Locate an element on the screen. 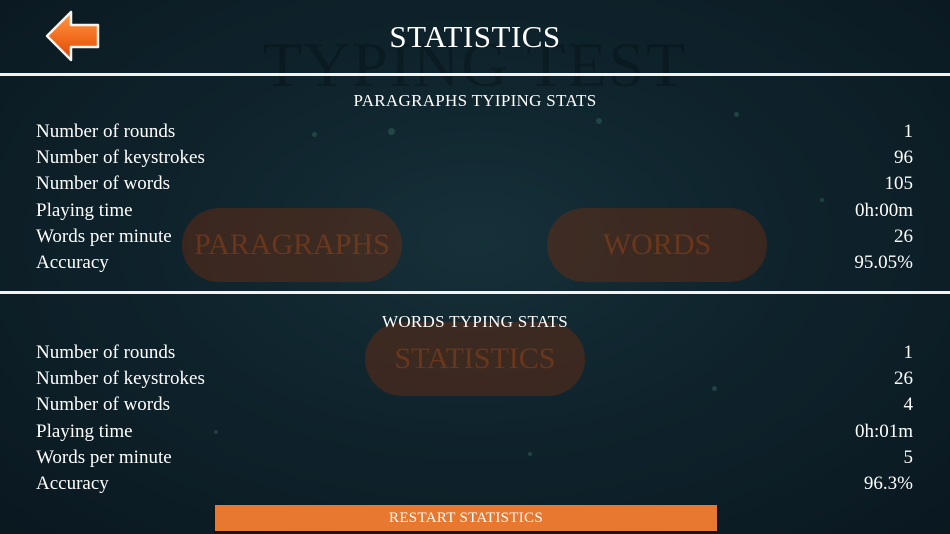 This screenshot has height=534, width=950. stat-row-accuracy: Accuracy 95.05% is located at coordinates (474, 263).